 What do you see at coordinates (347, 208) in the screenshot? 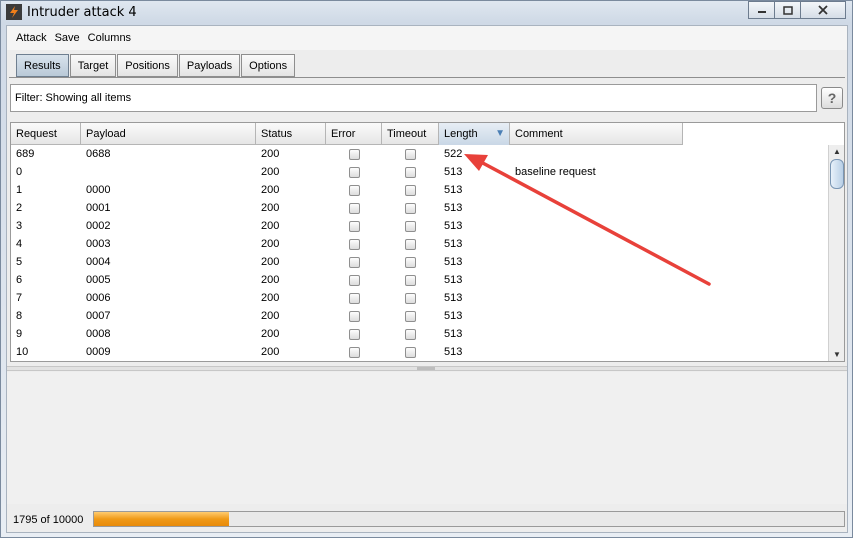
I see `table-row: 2 0001 200 513` at bounding box center [347, 208].